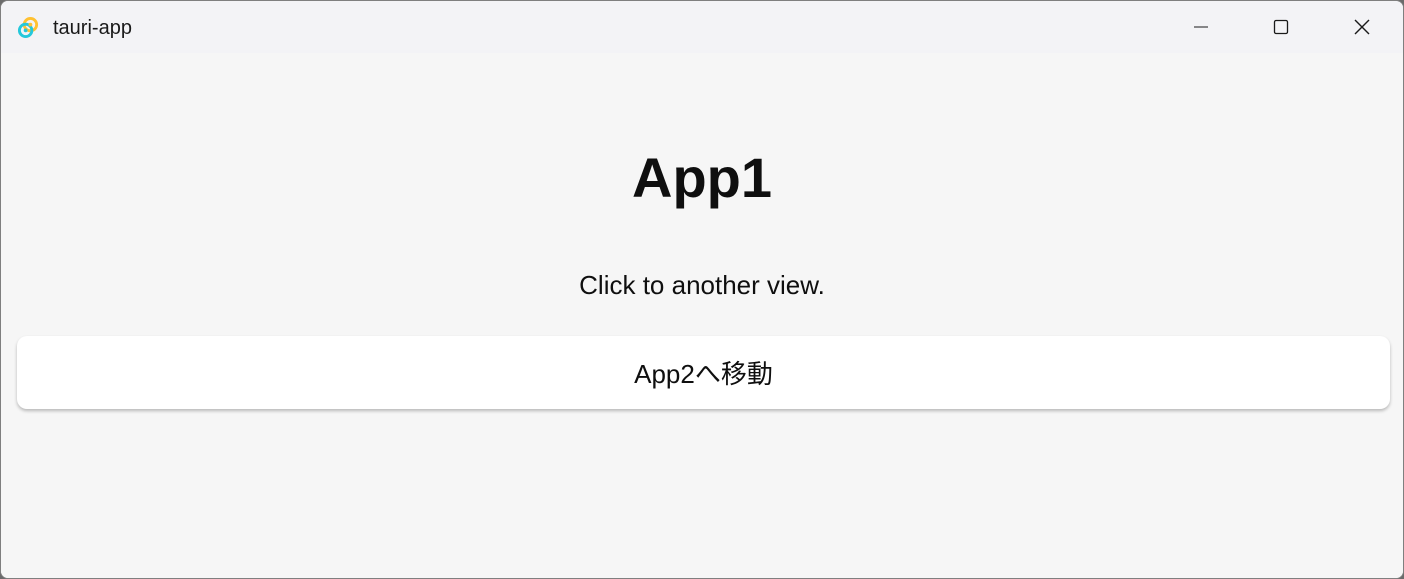  What do you see at coordinates (28, 27) in the screenshot?
I see `tauri-logo-icon` at bounding box center [28, 27].